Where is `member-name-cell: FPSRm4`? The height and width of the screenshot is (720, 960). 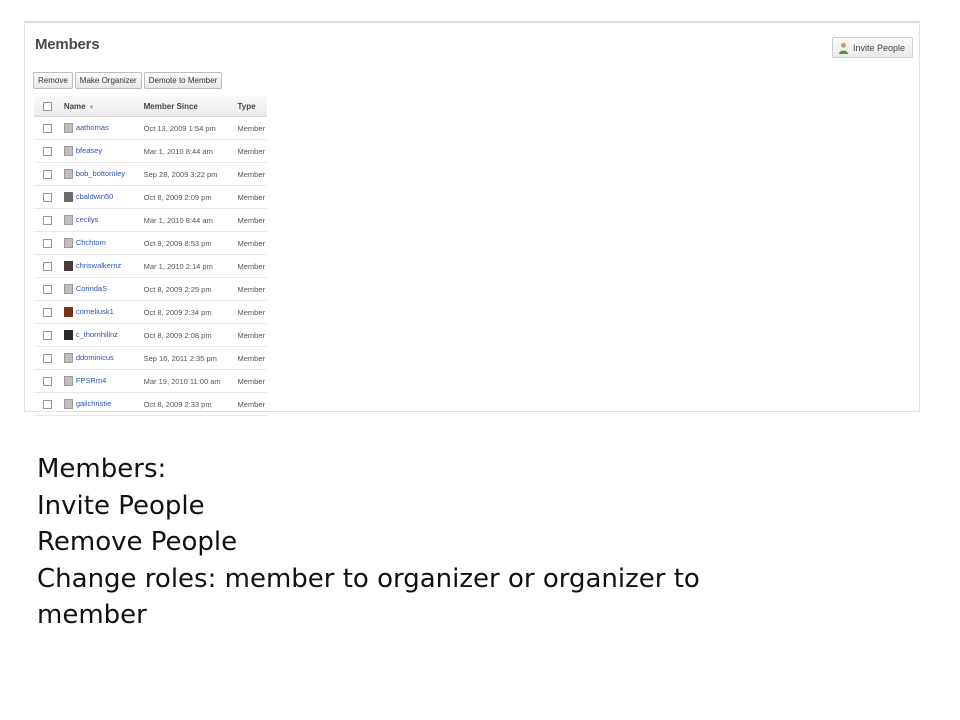 member-name-cell: FPSRm4 is located at coordinates (101, 381).